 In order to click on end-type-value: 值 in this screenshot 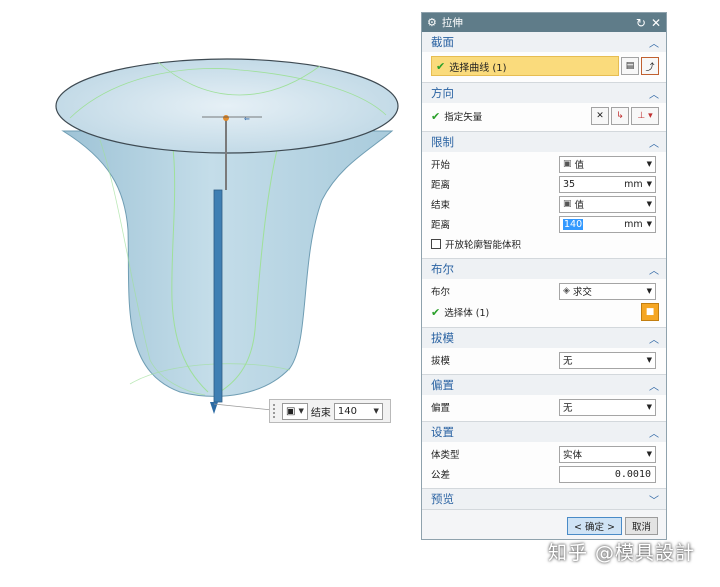, I will do `click(579, 205)`.